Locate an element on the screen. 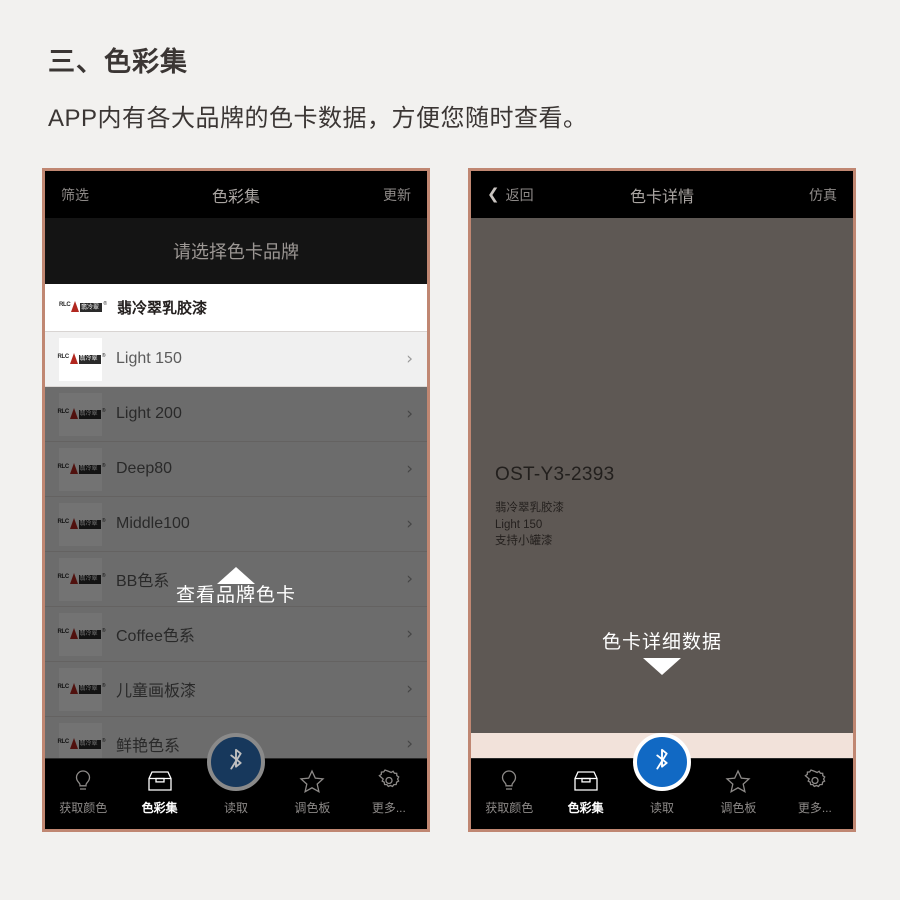 The width and height of the screenshot is (900, 900). list-item-label: Coffee色系 is located at coordinates (155, 636).